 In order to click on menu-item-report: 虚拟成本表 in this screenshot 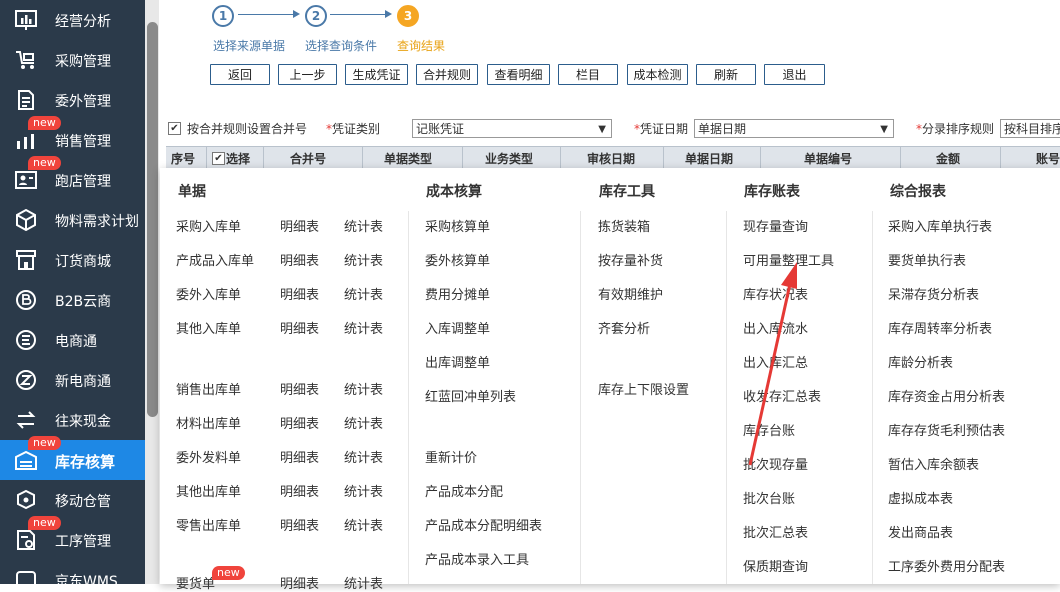, I will do `click(920, 497)`.